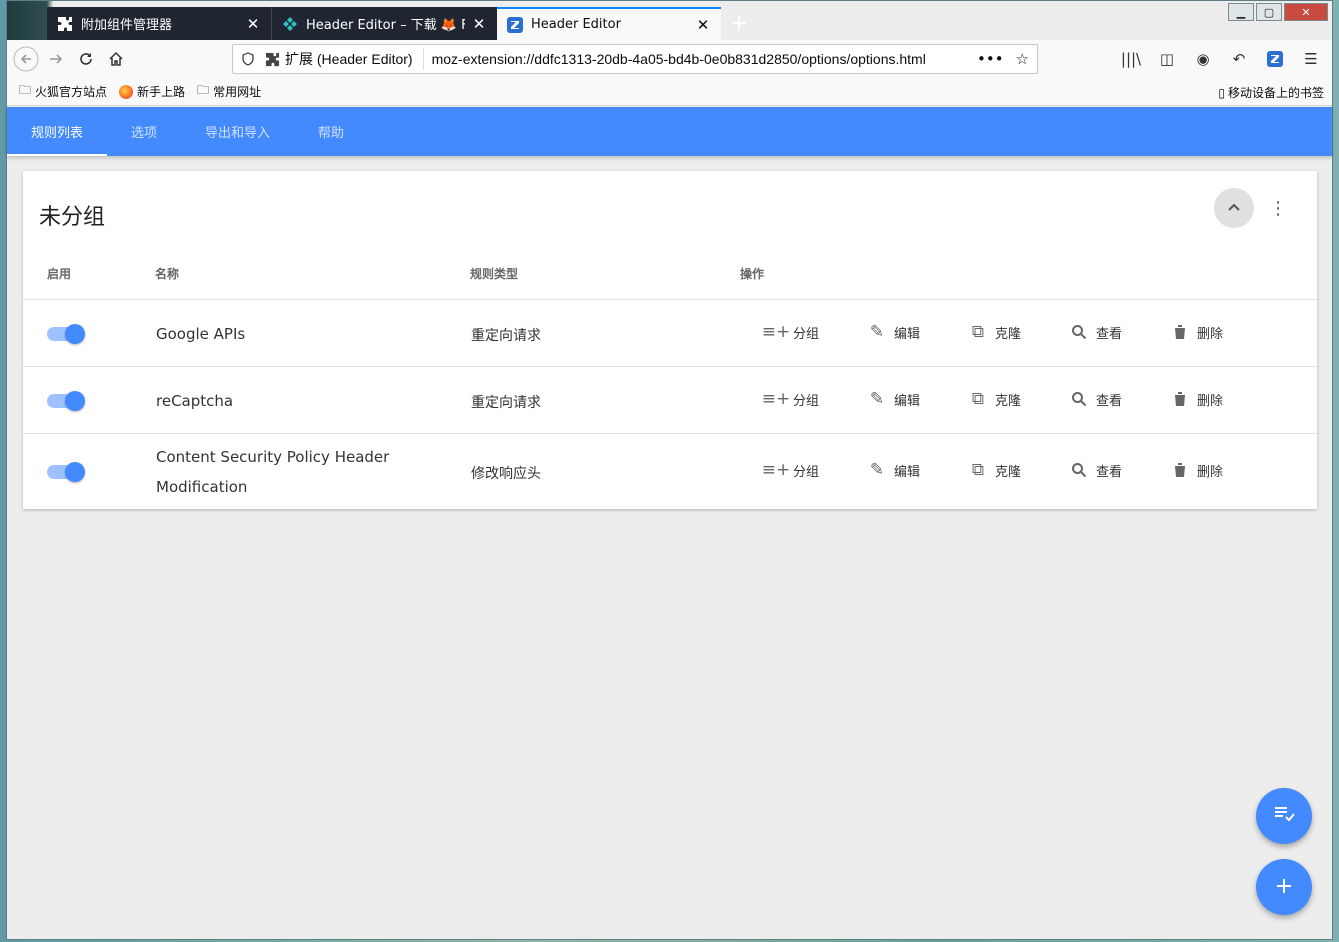 The image size is (1339, 942). What do you see at coordinates (1203, 59) in the screenshot?
I see `account-icon: ◉` at bounding box center [1203, 59].